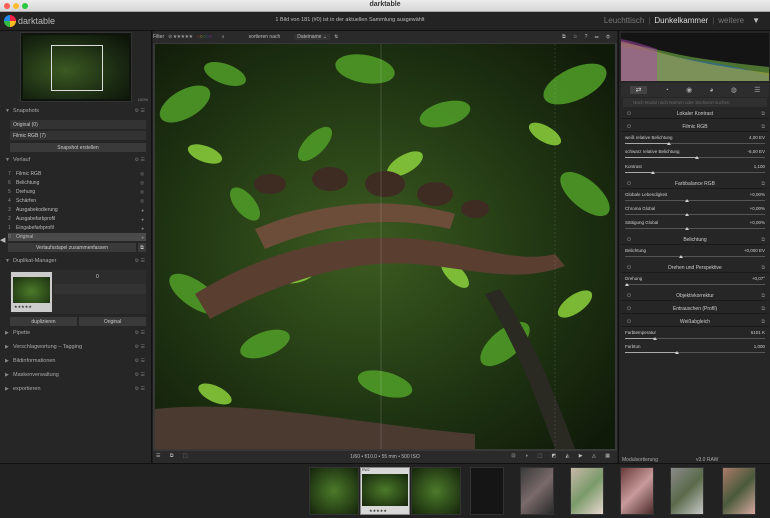 This screenshot has width=770, height=518. Describe the element at coordinates (695, 336) in the screenshot. I see `temperature-slider: Farbtemperatur 6101 K` at that location.